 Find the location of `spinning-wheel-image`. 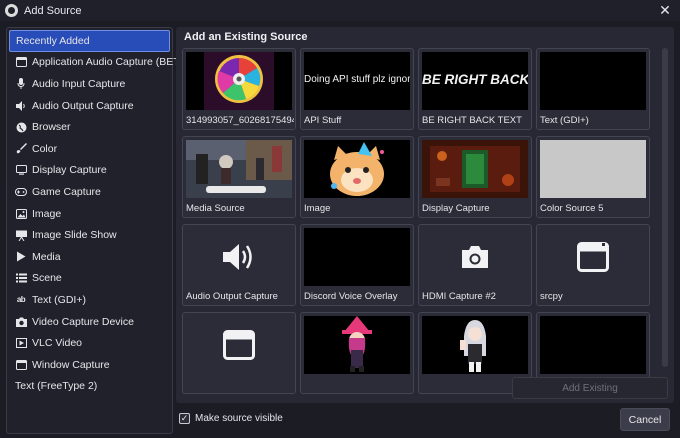

spinning-wheel-image is located at coordinates (239, 81).